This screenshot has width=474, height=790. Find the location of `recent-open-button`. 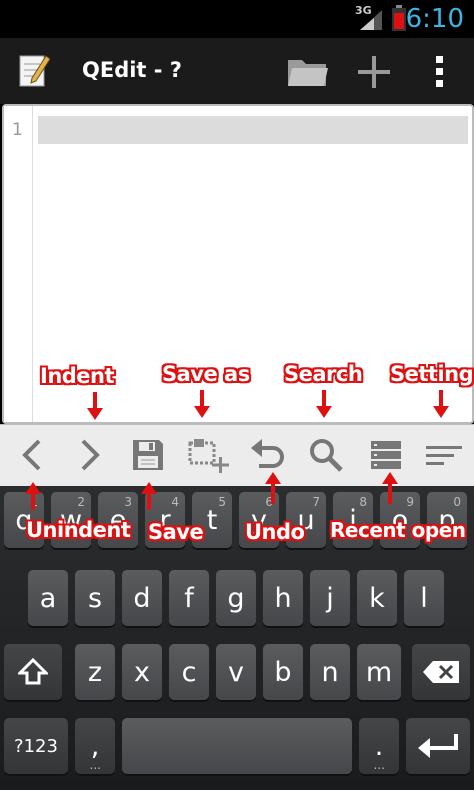

recent-open-button is located at coordinates (386, 455).